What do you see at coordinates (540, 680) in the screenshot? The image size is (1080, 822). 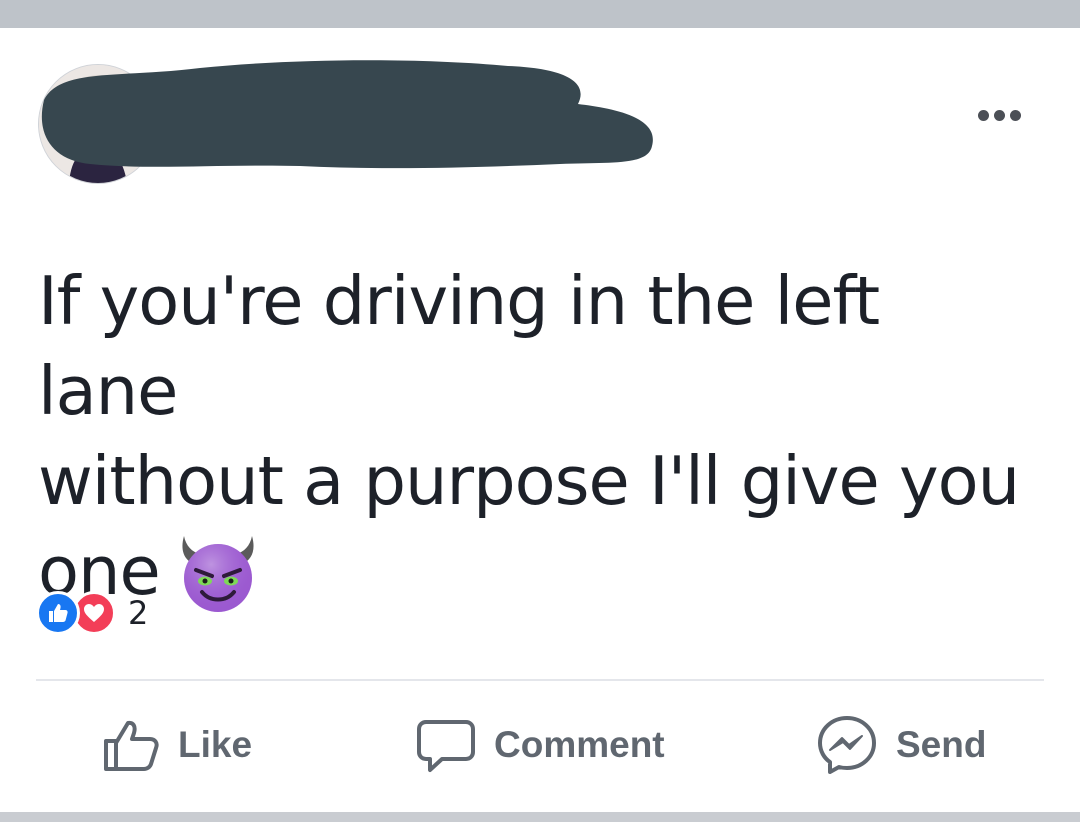 I see `divider` at bounding box center [540, 680].